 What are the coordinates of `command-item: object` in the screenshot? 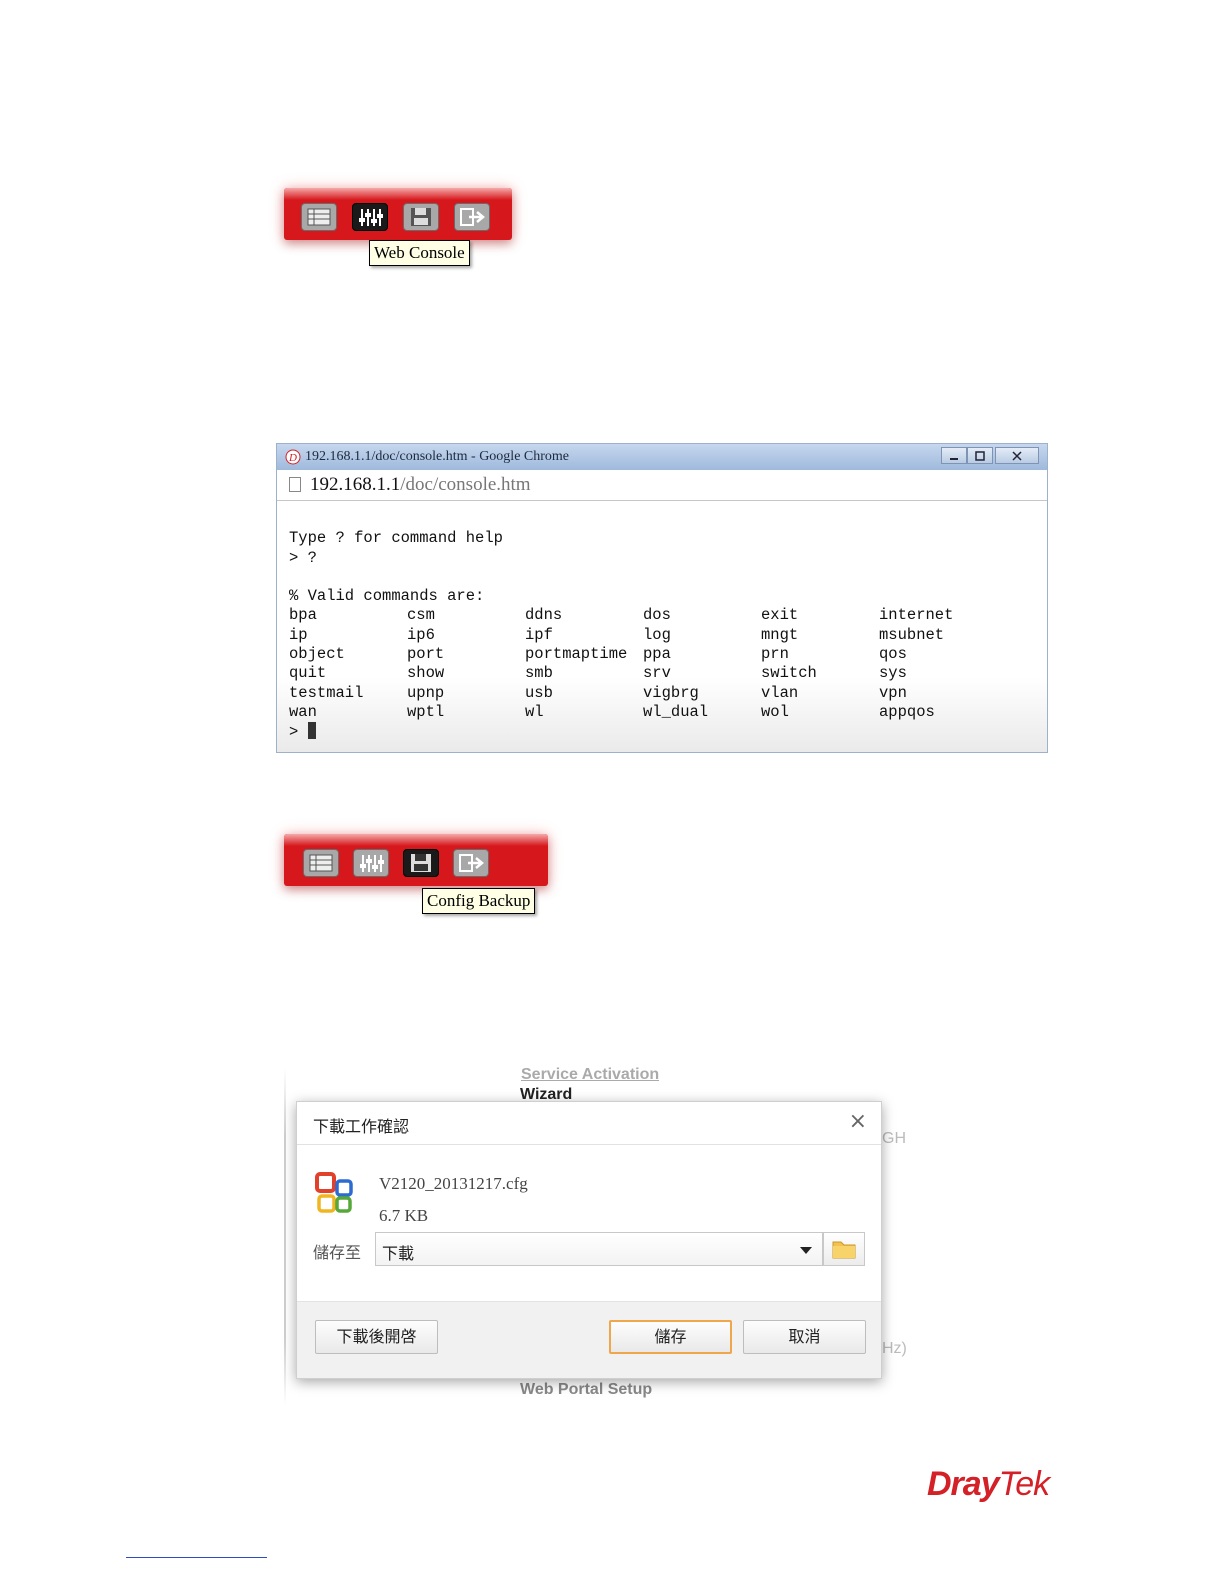 It's located at (317, 654).